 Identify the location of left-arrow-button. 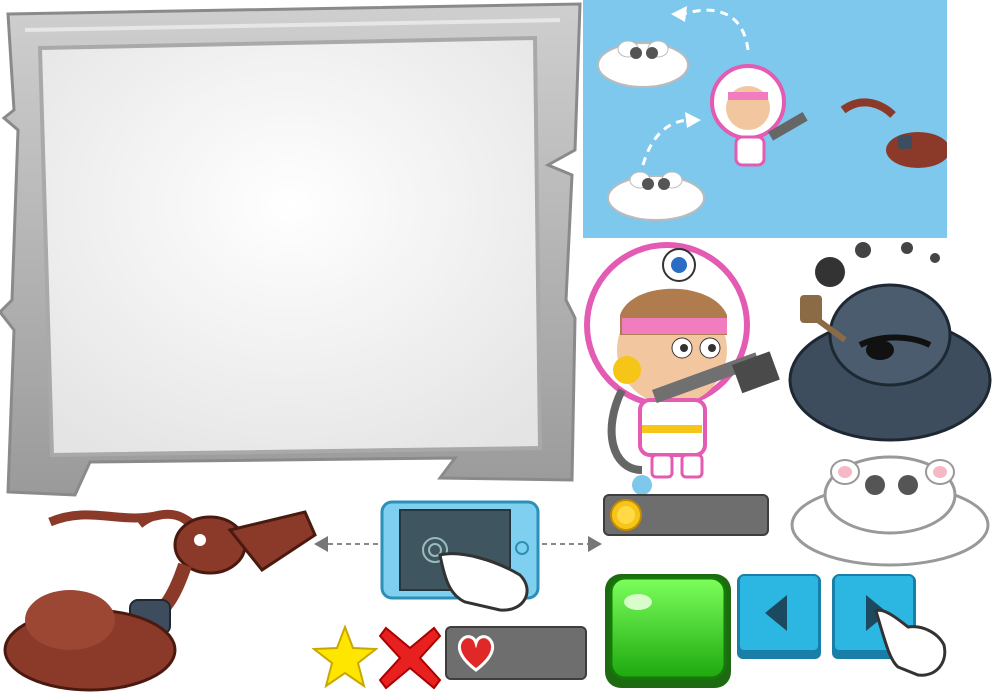
(779, 617).